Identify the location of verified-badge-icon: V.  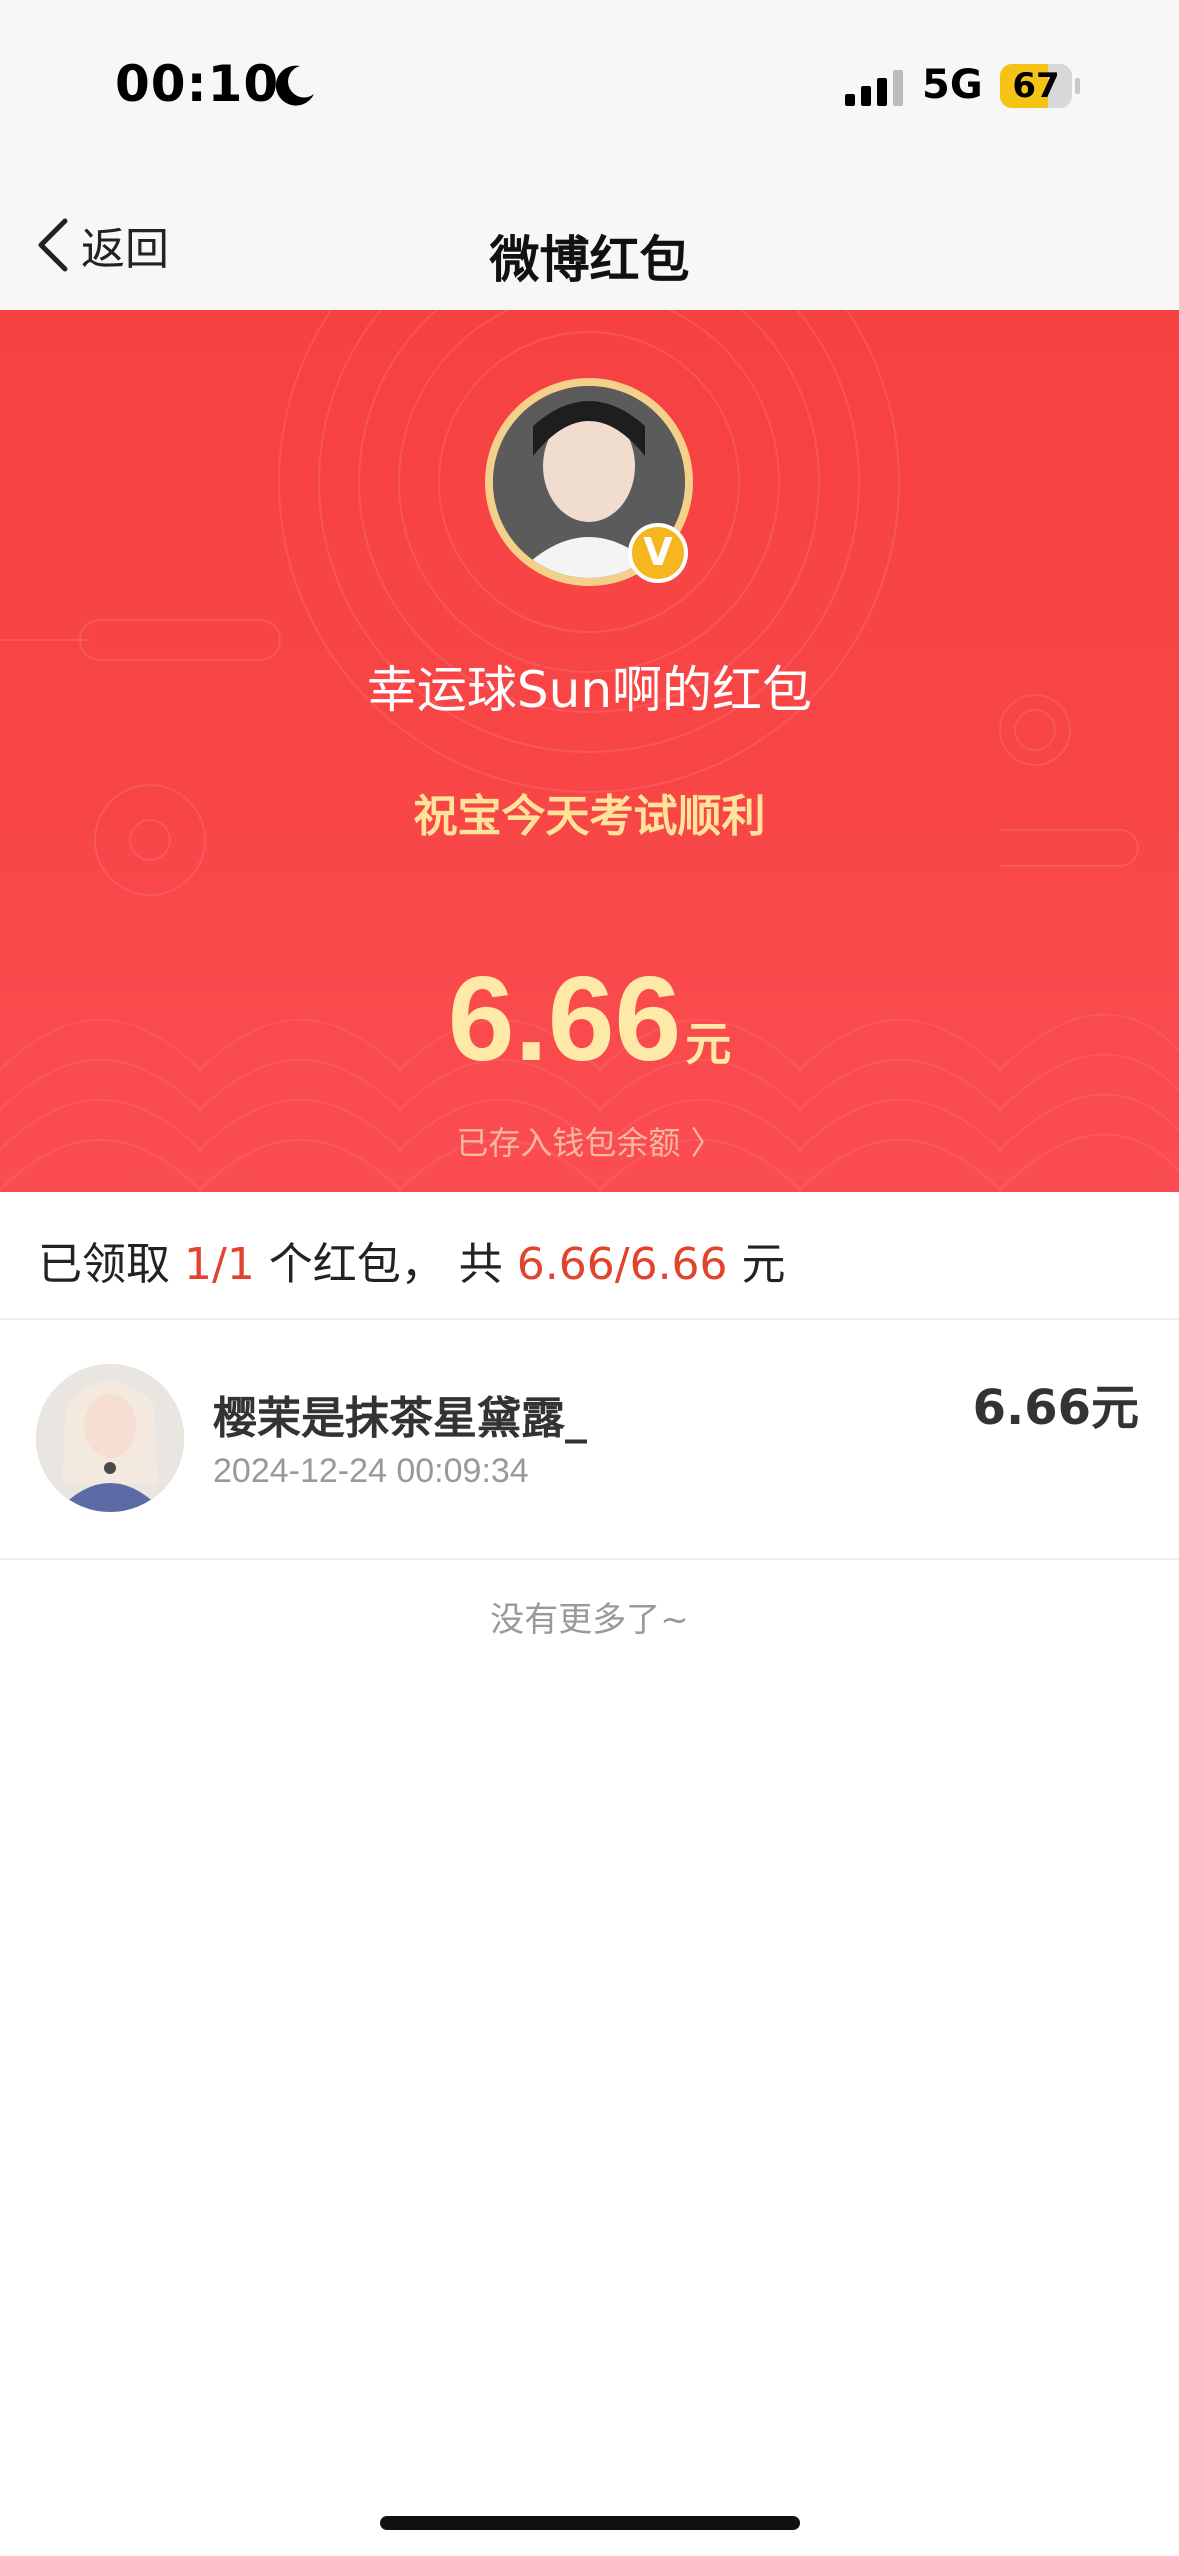
(658, 553).